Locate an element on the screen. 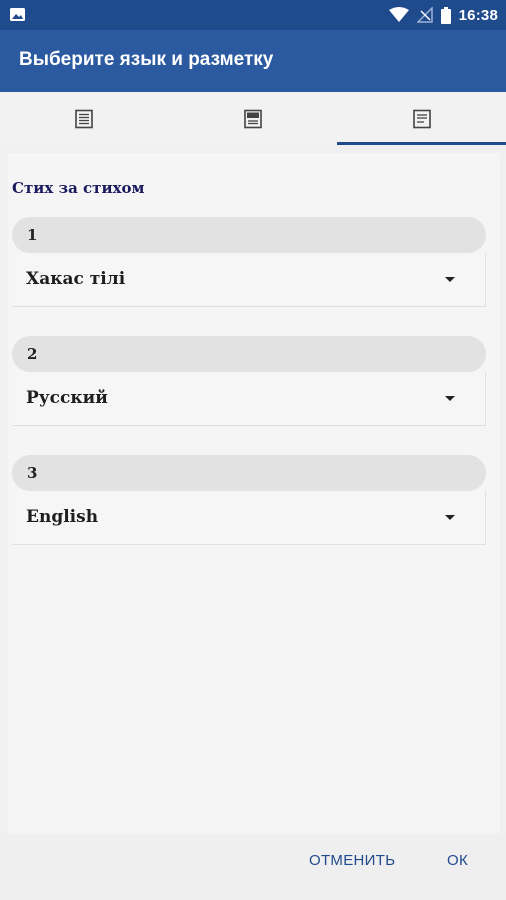 The image size is (506, 900). status-time: 16:38 is located at coordinates (478, 15).